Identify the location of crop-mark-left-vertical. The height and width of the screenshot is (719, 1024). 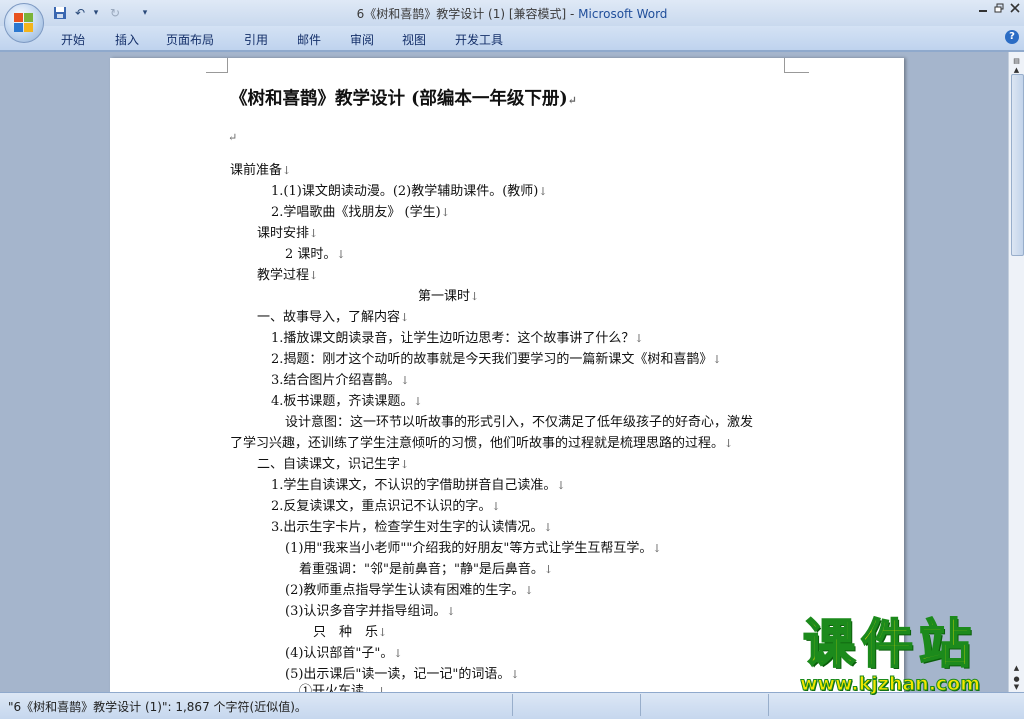
(227, 65).